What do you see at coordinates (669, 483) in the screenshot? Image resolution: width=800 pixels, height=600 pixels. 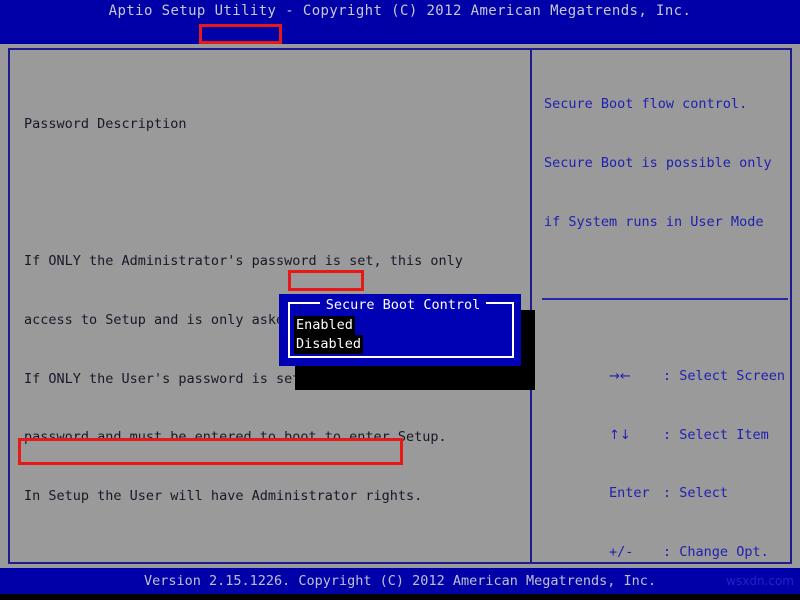 I see `key-legend-enter: Enter: Select` at bounding box center [669, 483].